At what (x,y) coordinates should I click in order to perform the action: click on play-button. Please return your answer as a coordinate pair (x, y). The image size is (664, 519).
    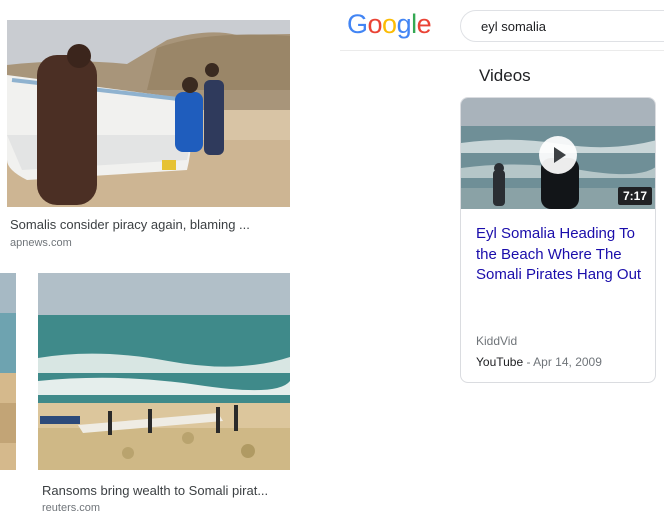
    Looking at the image, I should click on (558, 155).